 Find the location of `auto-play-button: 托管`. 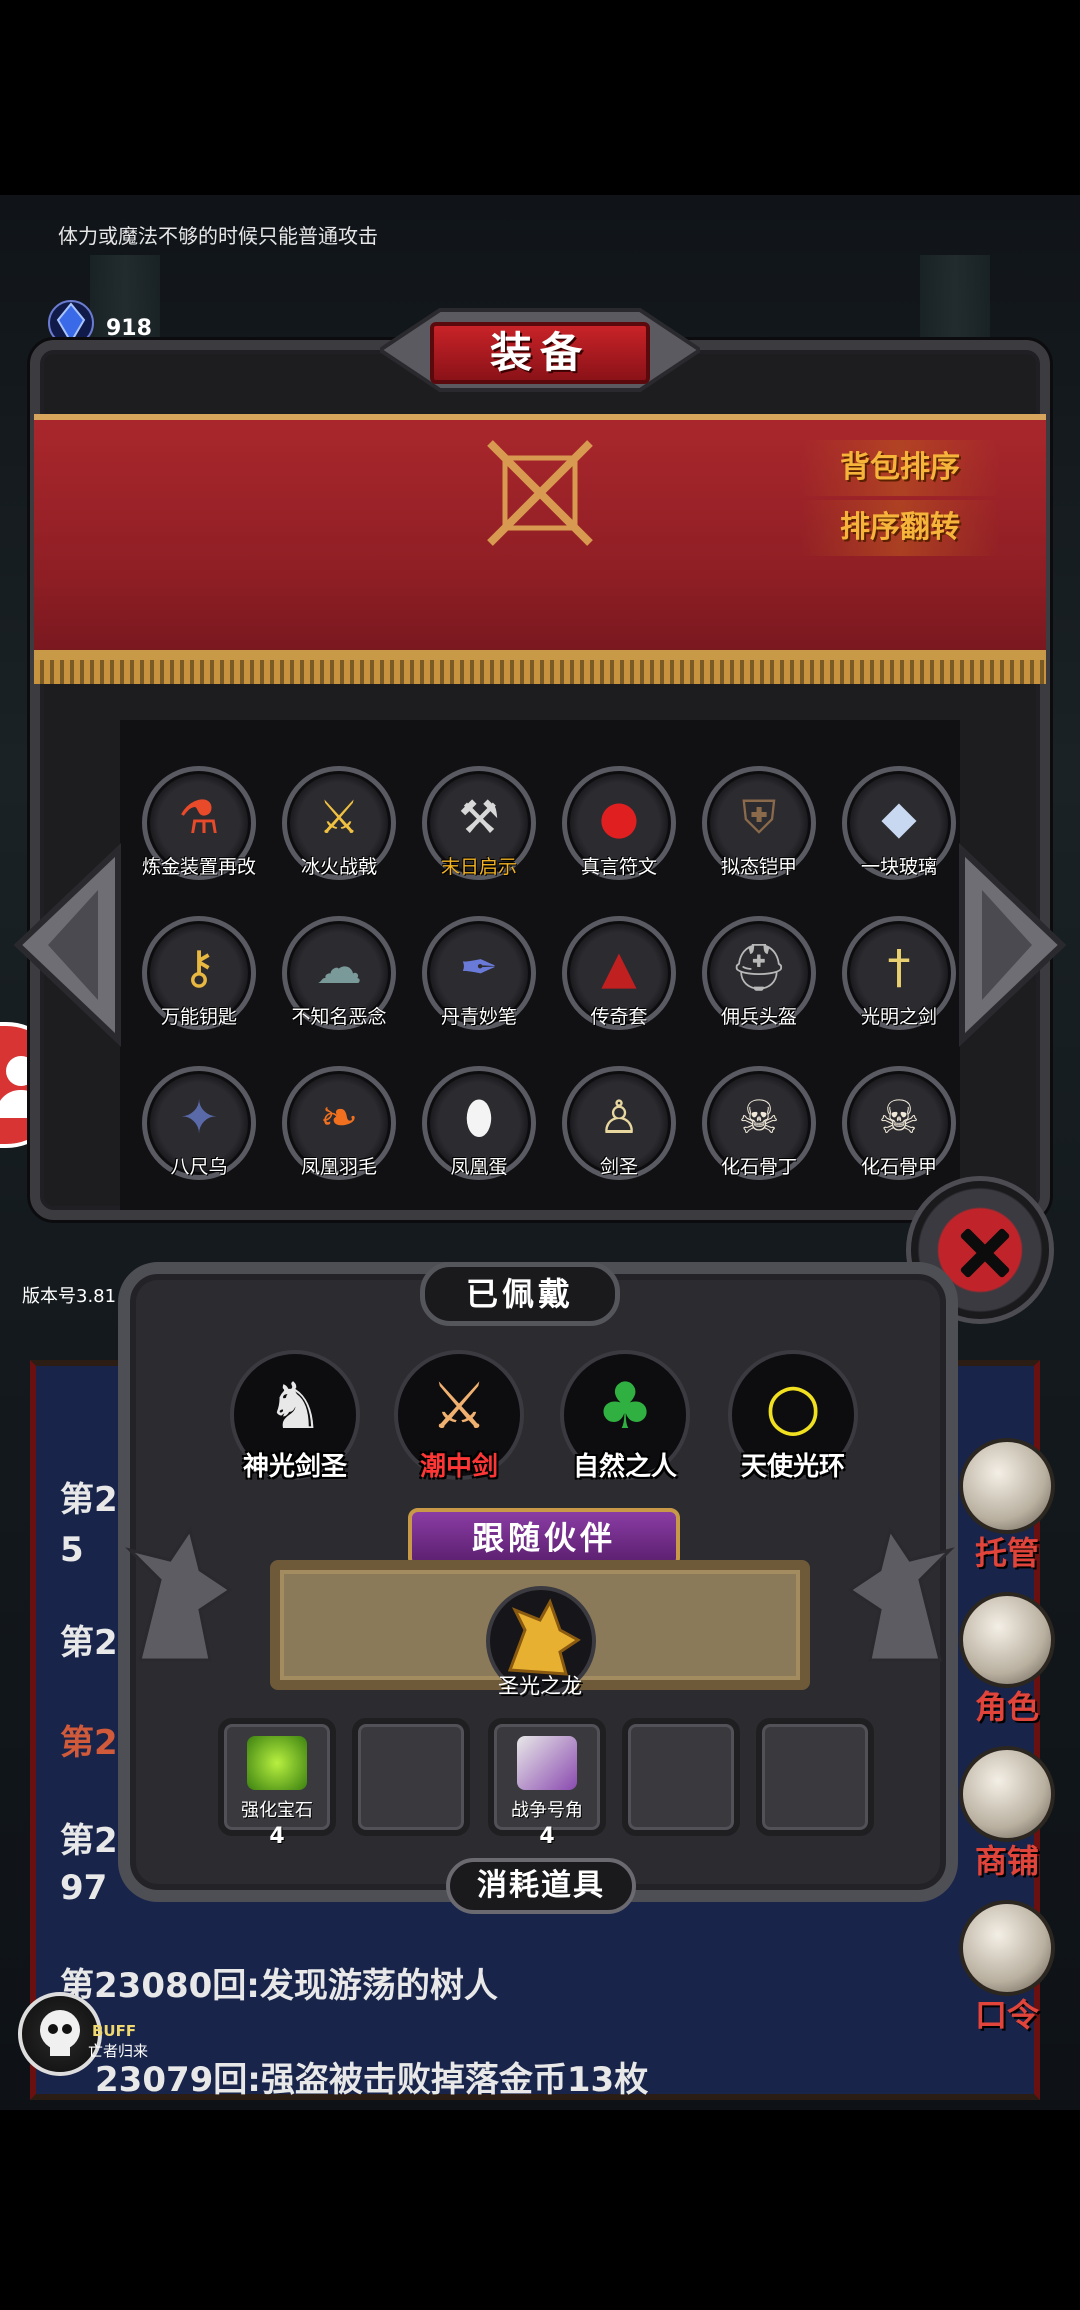

auto-play-button: 托管 is located at coordinates (1007, 1506).